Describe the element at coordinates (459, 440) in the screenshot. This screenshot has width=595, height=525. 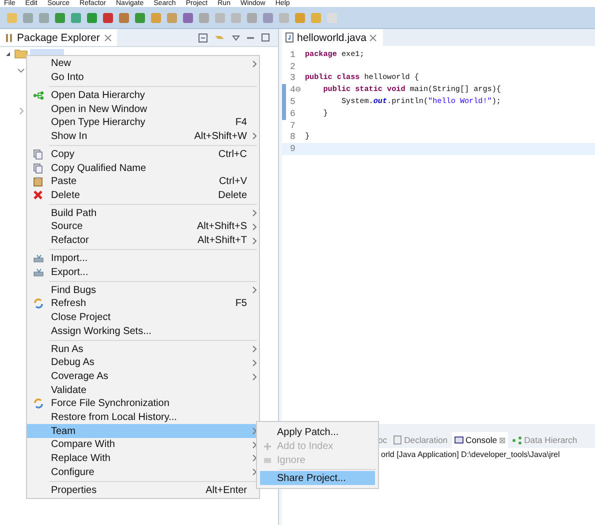
I see `console-icon` at that location.